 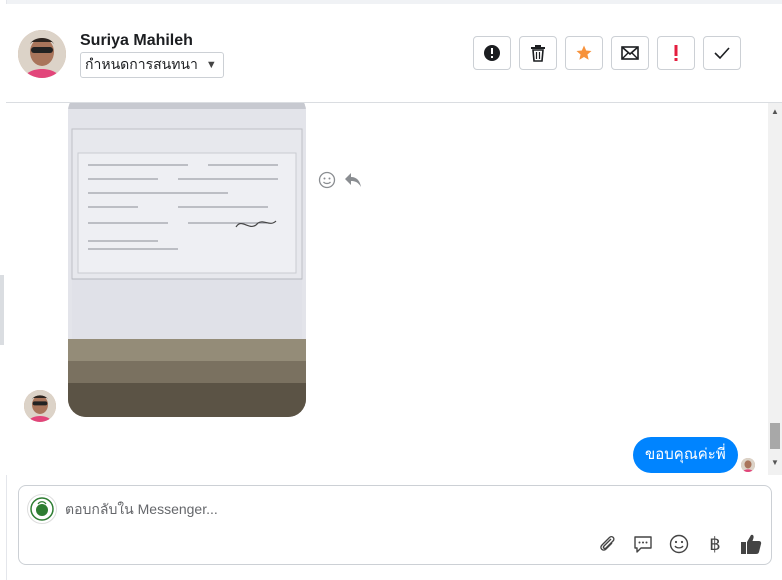 I want to click on exclamation-icon, so click(x=676, y=53).